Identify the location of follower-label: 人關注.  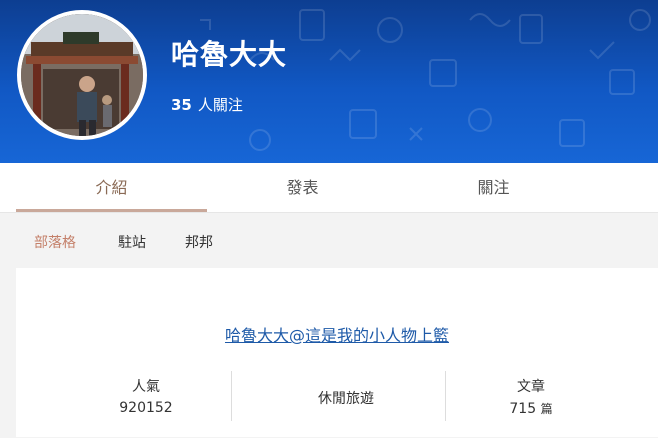
(220, 105).